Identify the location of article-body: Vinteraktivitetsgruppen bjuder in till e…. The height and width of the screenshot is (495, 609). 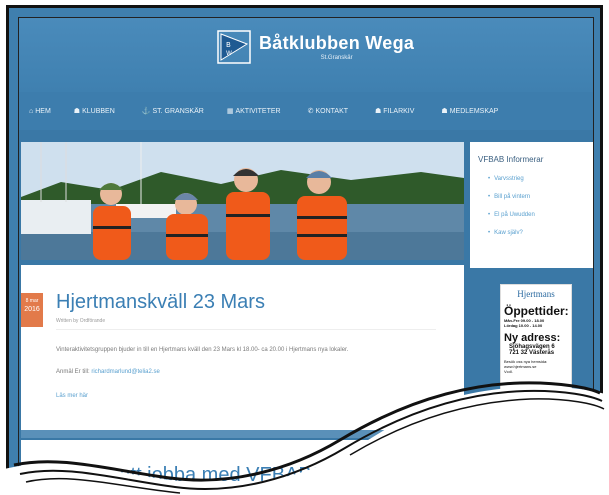
(202, 350).